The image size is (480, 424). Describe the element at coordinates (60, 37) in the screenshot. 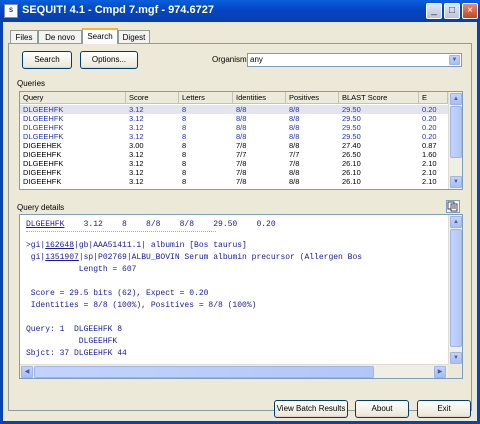

I see `tab-de-novo: De novo` at that location.